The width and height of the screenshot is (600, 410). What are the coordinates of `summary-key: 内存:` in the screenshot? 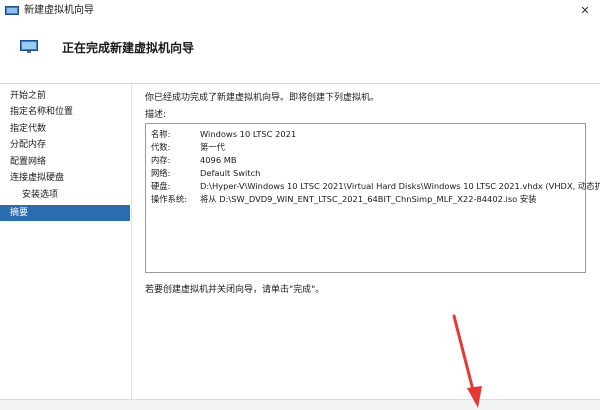 It's located at (161, 160).